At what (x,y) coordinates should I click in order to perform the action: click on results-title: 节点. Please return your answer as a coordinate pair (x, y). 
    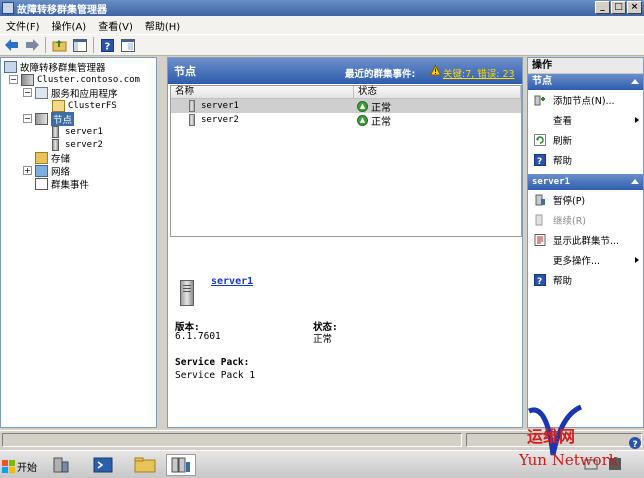
    Looking at the image, I should click on (185, 71).